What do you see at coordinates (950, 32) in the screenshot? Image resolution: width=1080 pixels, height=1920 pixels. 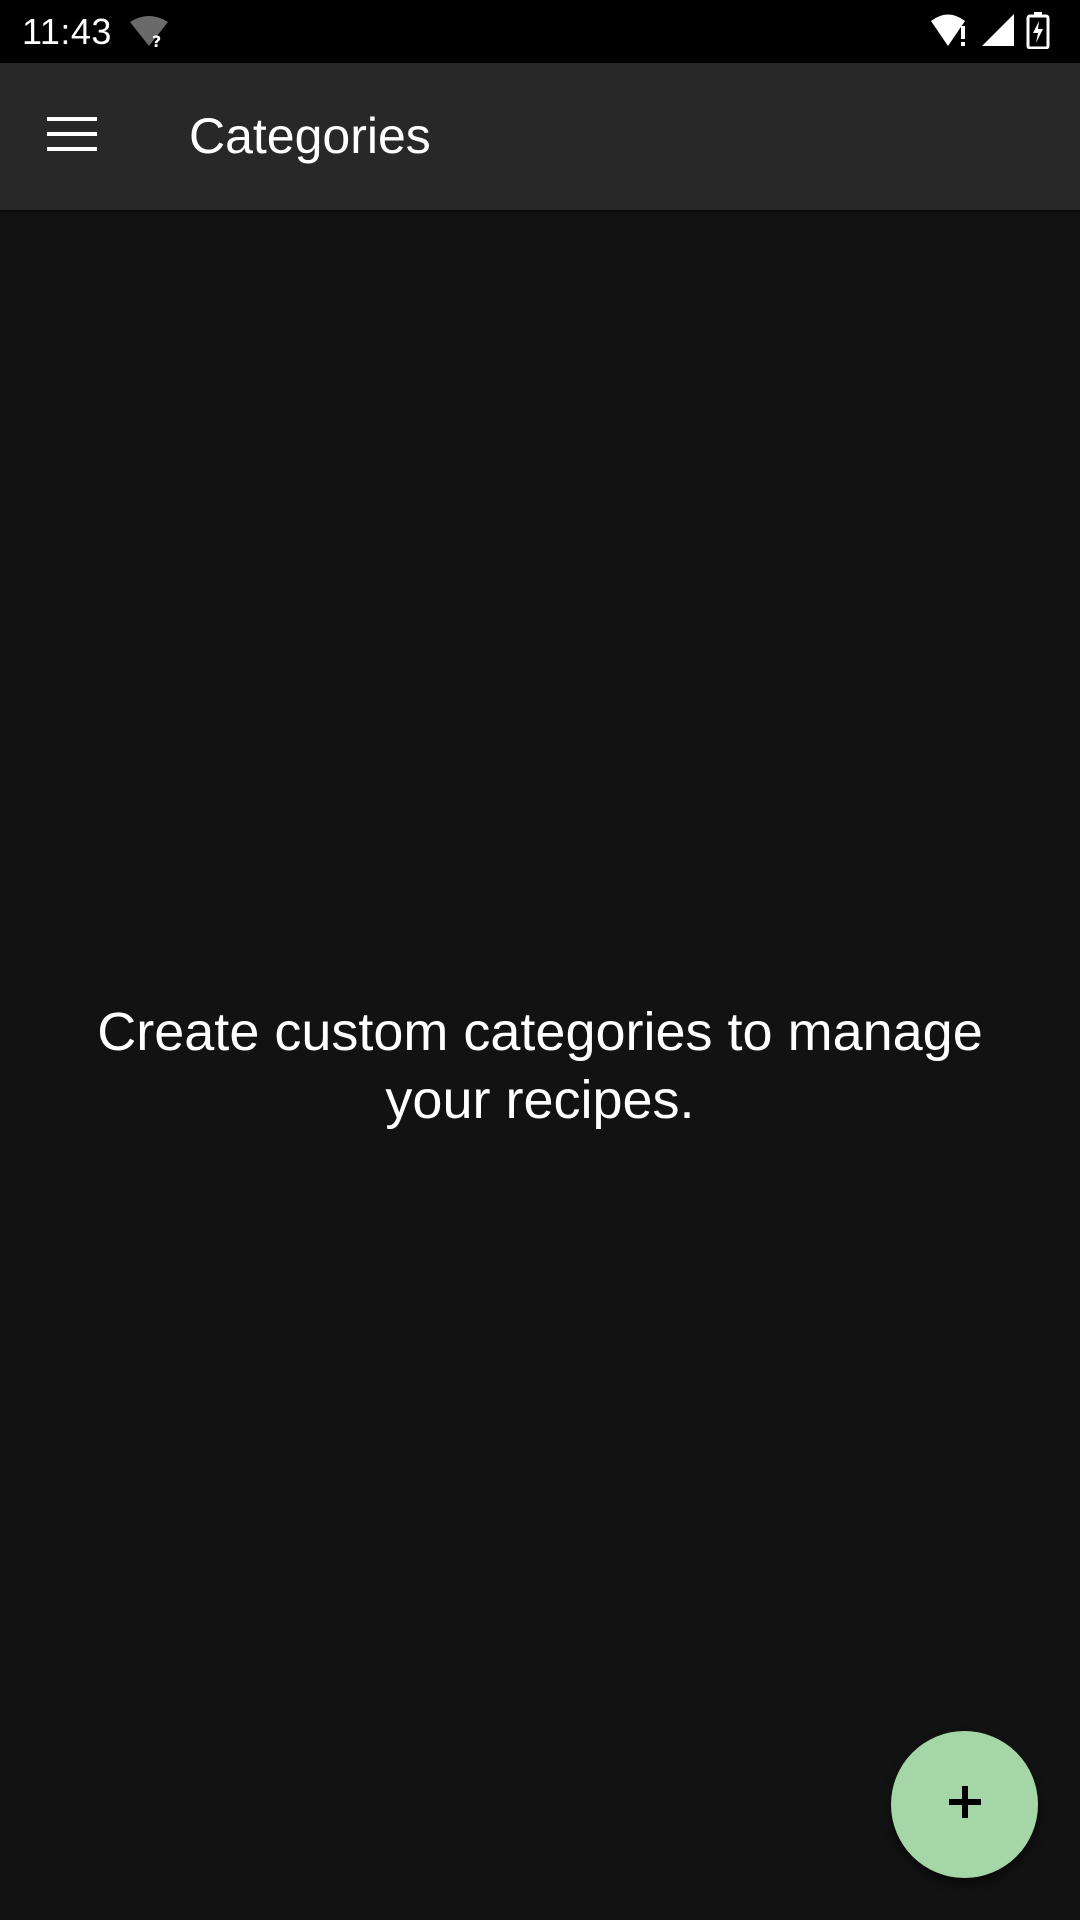 I see `wifi-alert-icon` at bounding box center [950, 32].